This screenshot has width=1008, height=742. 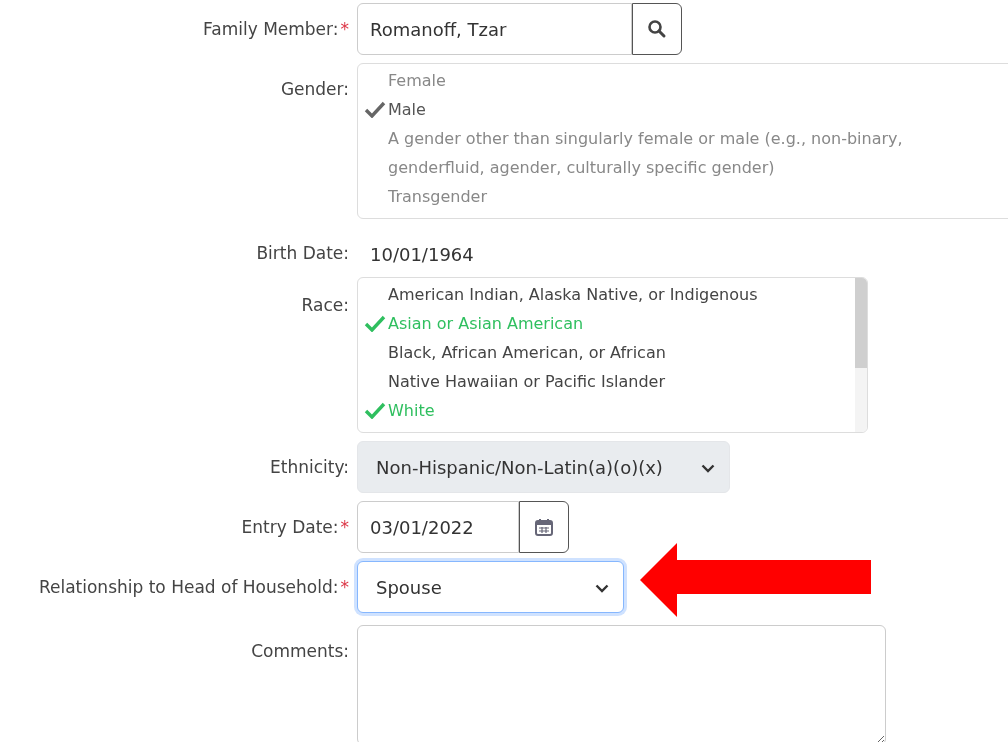 I want to click on field-label: Comments:, so click(x=300, y=651).